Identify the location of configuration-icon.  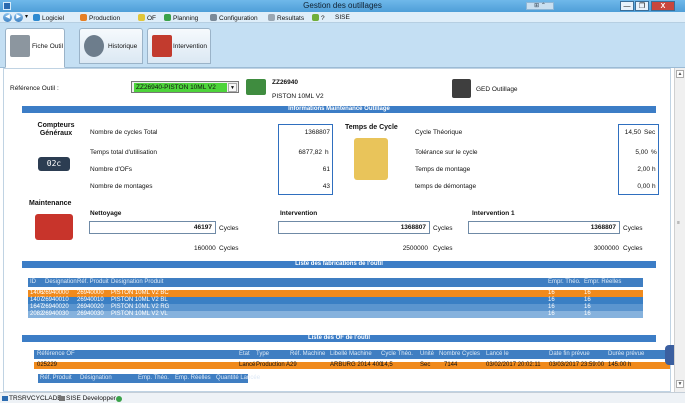
(213, 17).